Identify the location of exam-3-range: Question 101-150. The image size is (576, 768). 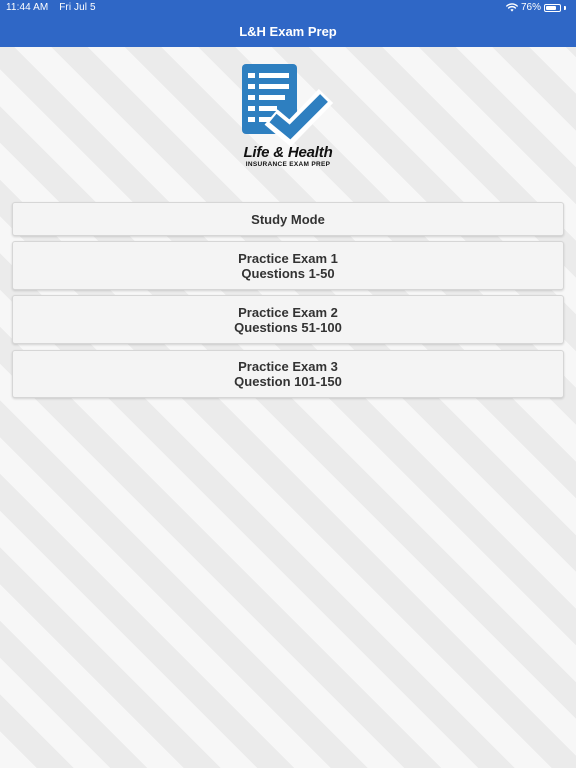
(288, 381).